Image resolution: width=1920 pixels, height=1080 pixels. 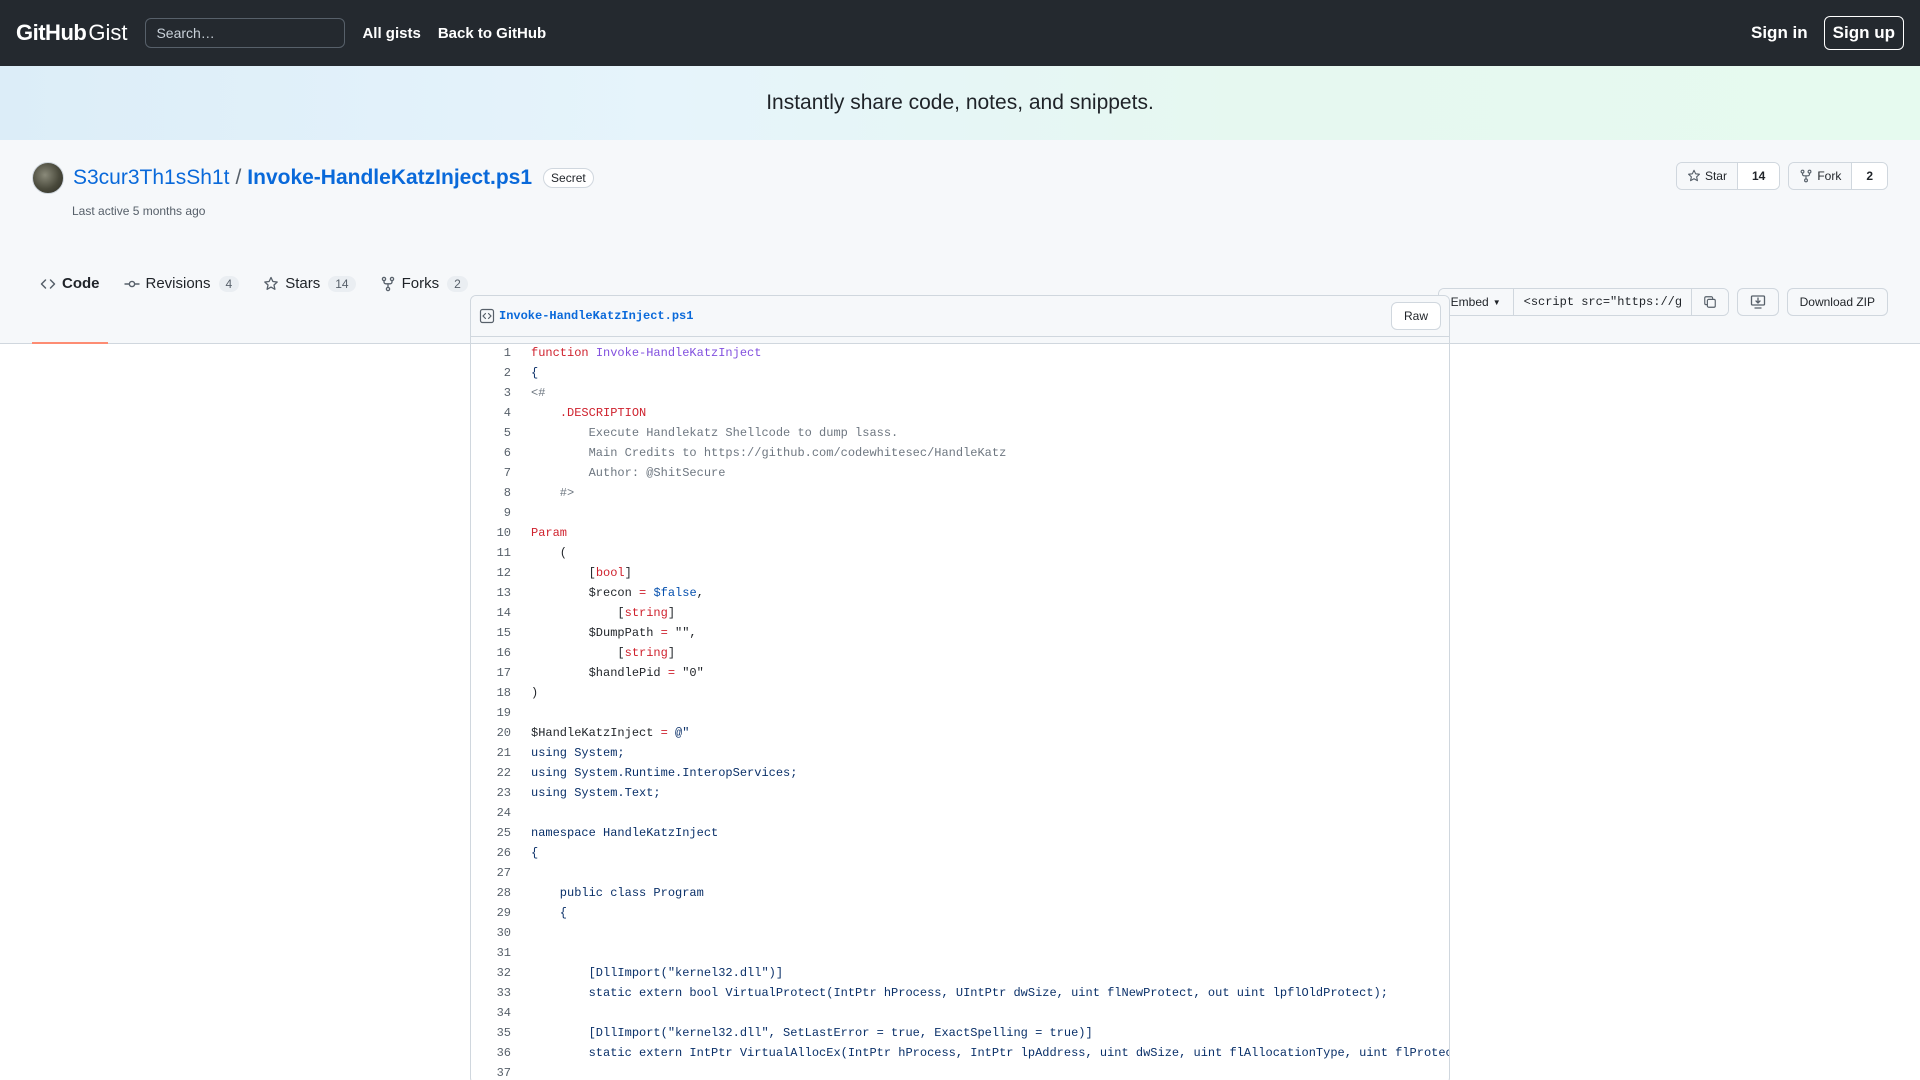 What do you see at coordinates (420, 283) in the screenshot?
I see `tab-forks-label: Forks` at bounding box center [420, 283].